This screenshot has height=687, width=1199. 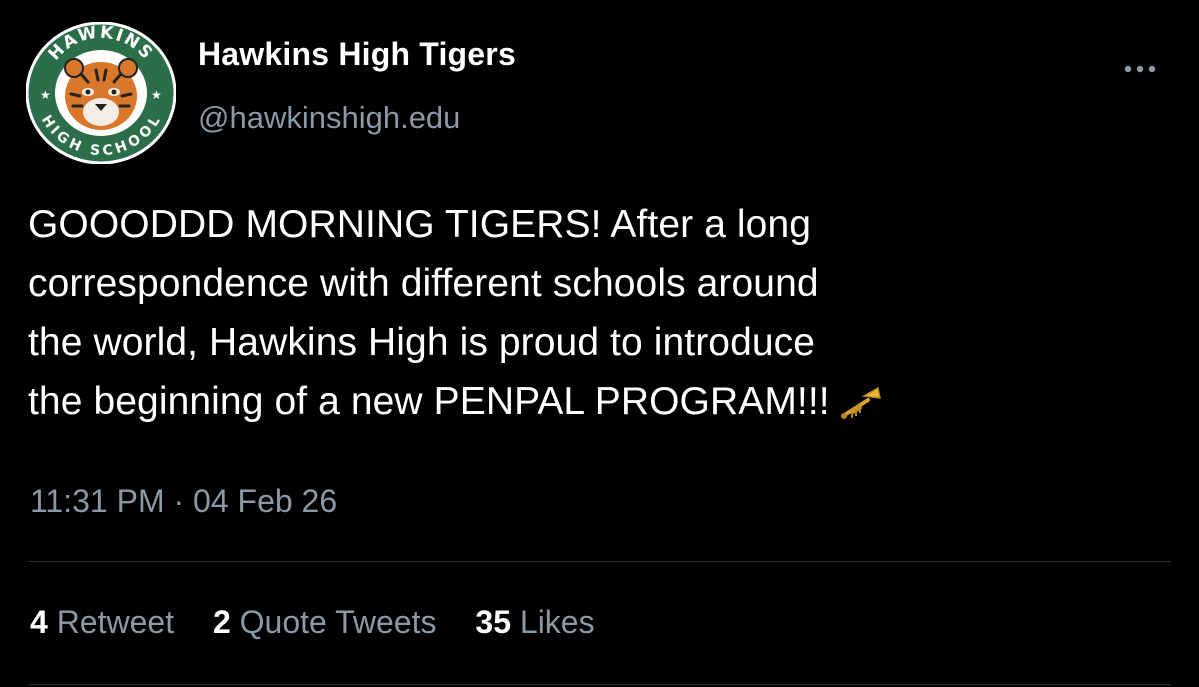 What do you see at coordinates (39, 622) in the screenshot?
I see `retweets-count: 4` at bounding box center [39, 622].